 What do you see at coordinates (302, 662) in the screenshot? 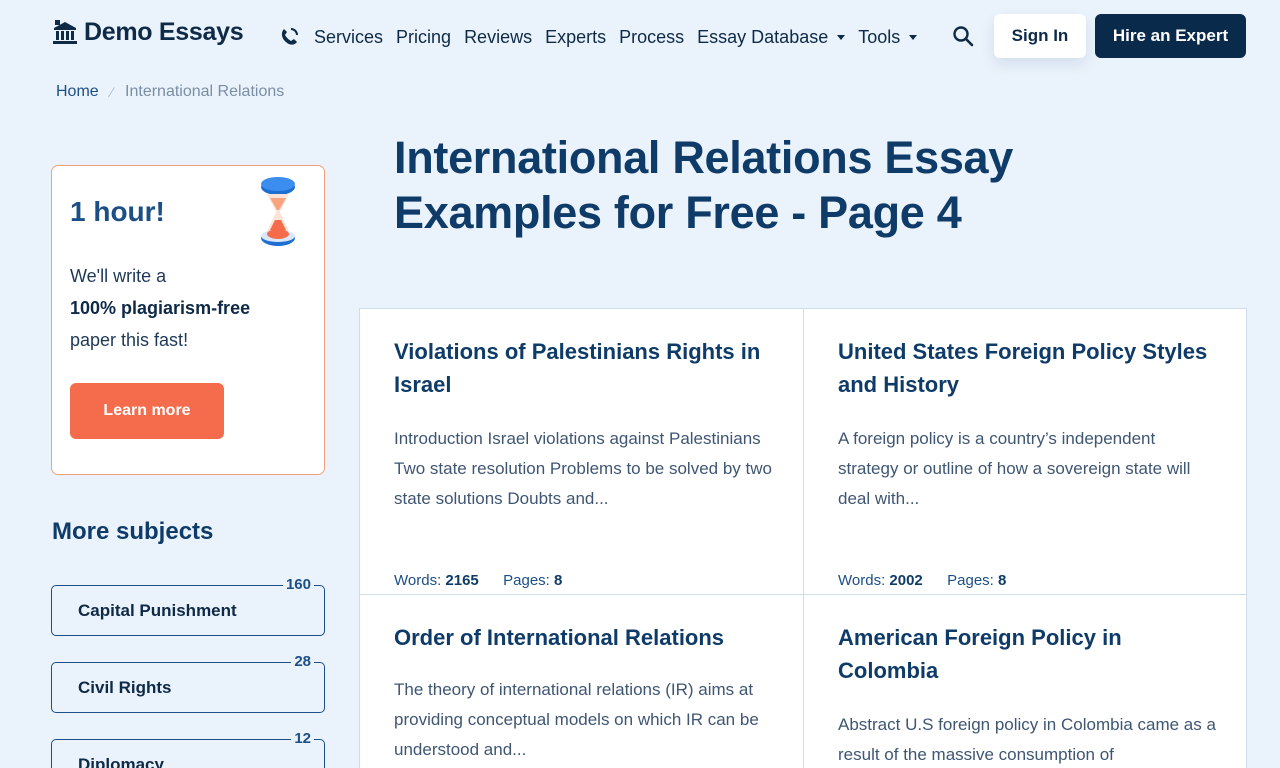
I see `subject-count: 28` at bounding box center [302, 662].